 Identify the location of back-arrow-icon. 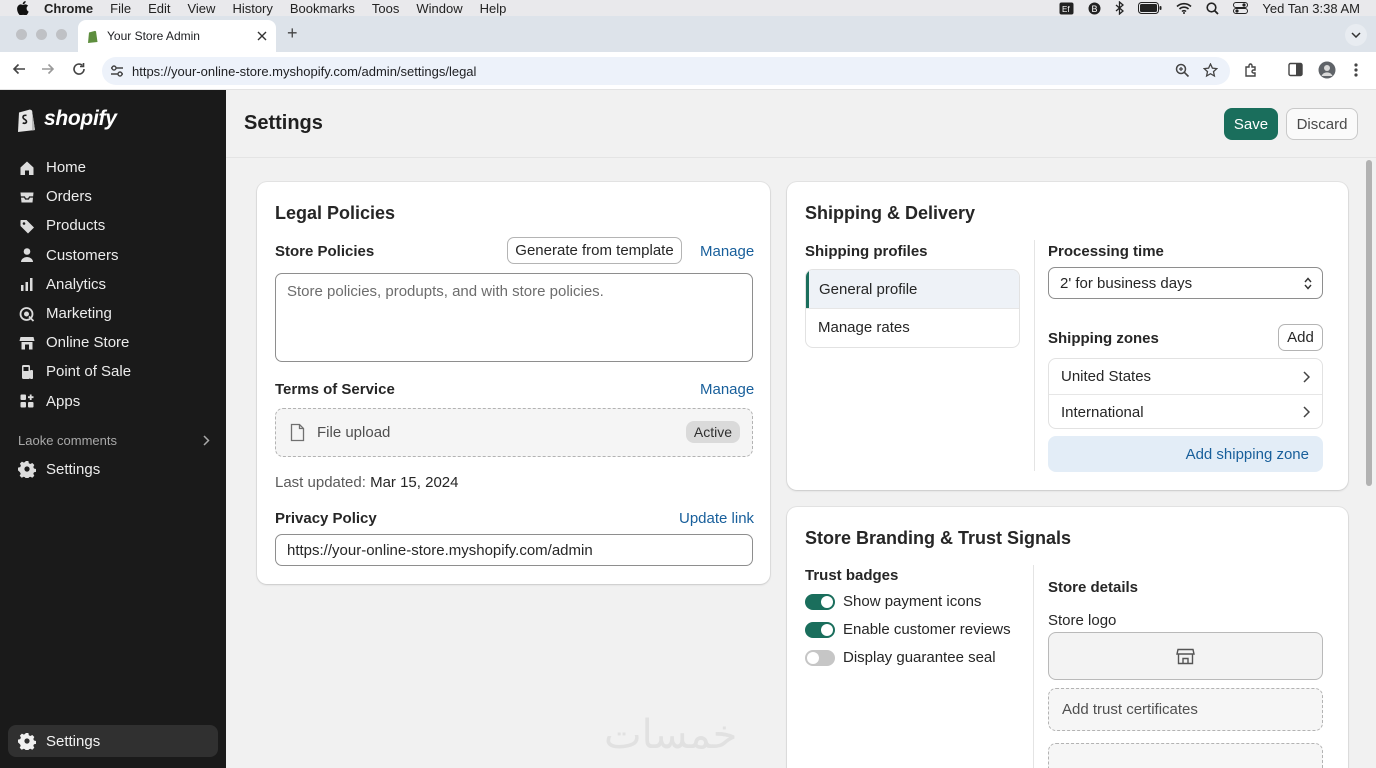
(19, 69).